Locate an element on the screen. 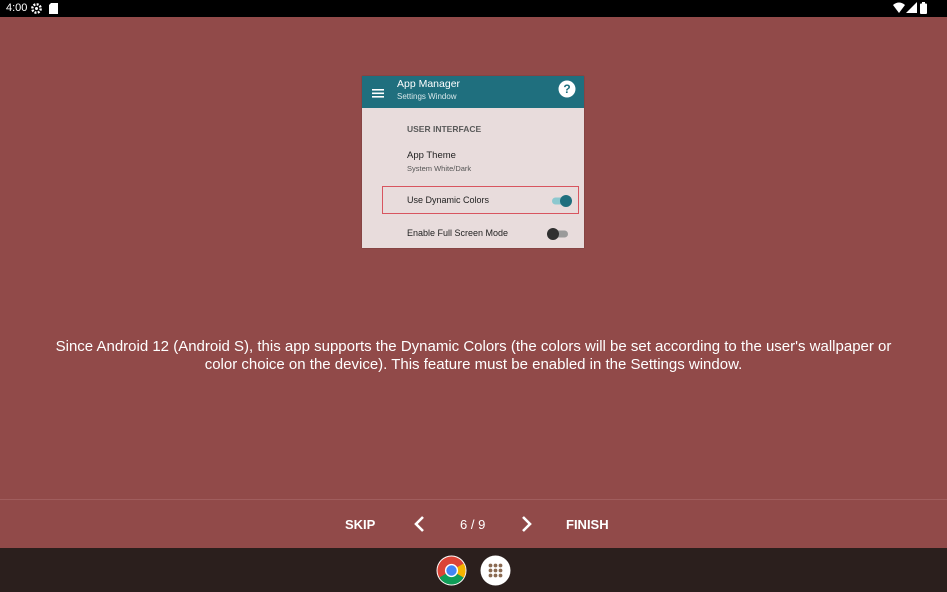  preview-section-header: USER INTERFACE is located at coordinates (444, 129).